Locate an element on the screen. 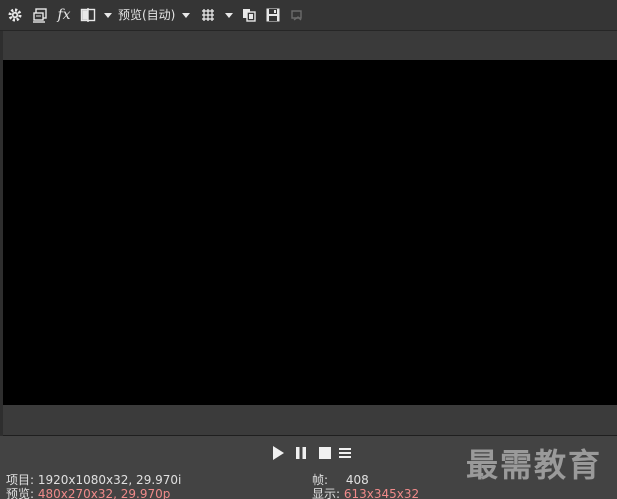 The image size is (617, 499). stop-icon is located at coordinates (325, 453).